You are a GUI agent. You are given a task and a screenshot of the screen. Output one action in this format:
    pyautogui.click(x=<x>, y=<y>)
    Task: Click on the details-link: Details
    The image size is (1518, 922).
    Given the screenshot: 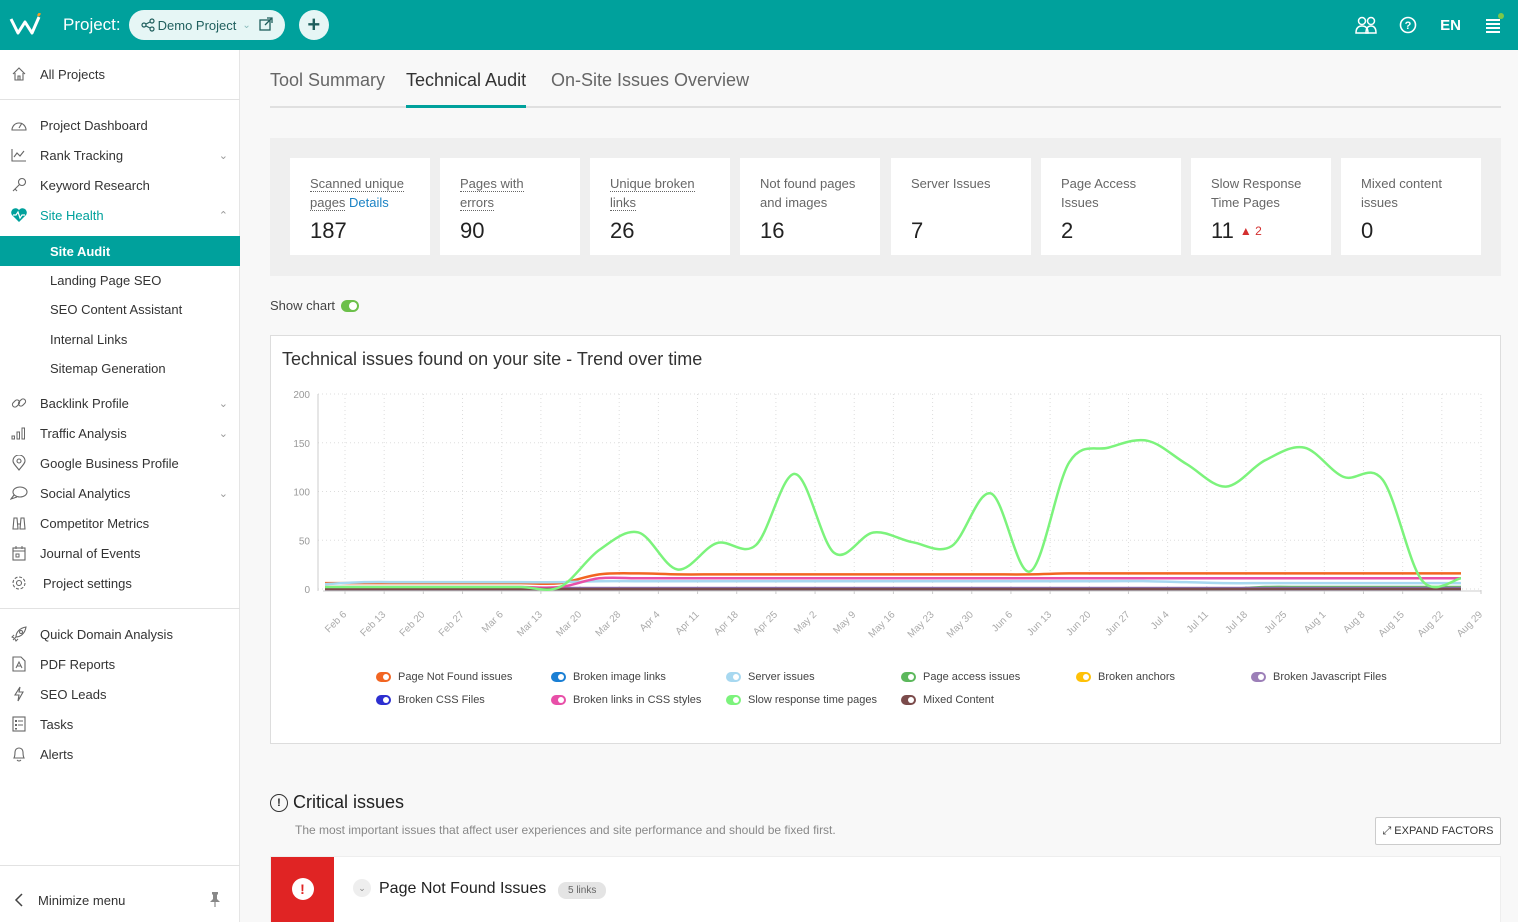 What is the action you would take?
    pyautogui.click(x=369, y=202)
    